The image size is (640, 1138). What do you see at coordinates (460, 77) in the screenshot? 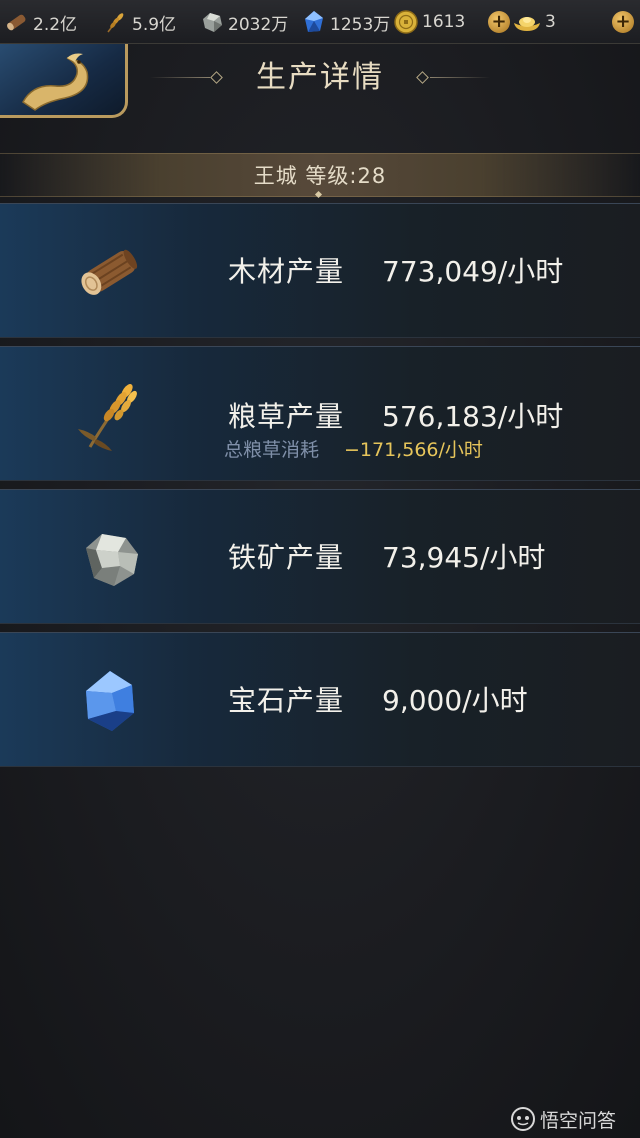
I see `title-ornament-right` at bounding box center [460, 77].